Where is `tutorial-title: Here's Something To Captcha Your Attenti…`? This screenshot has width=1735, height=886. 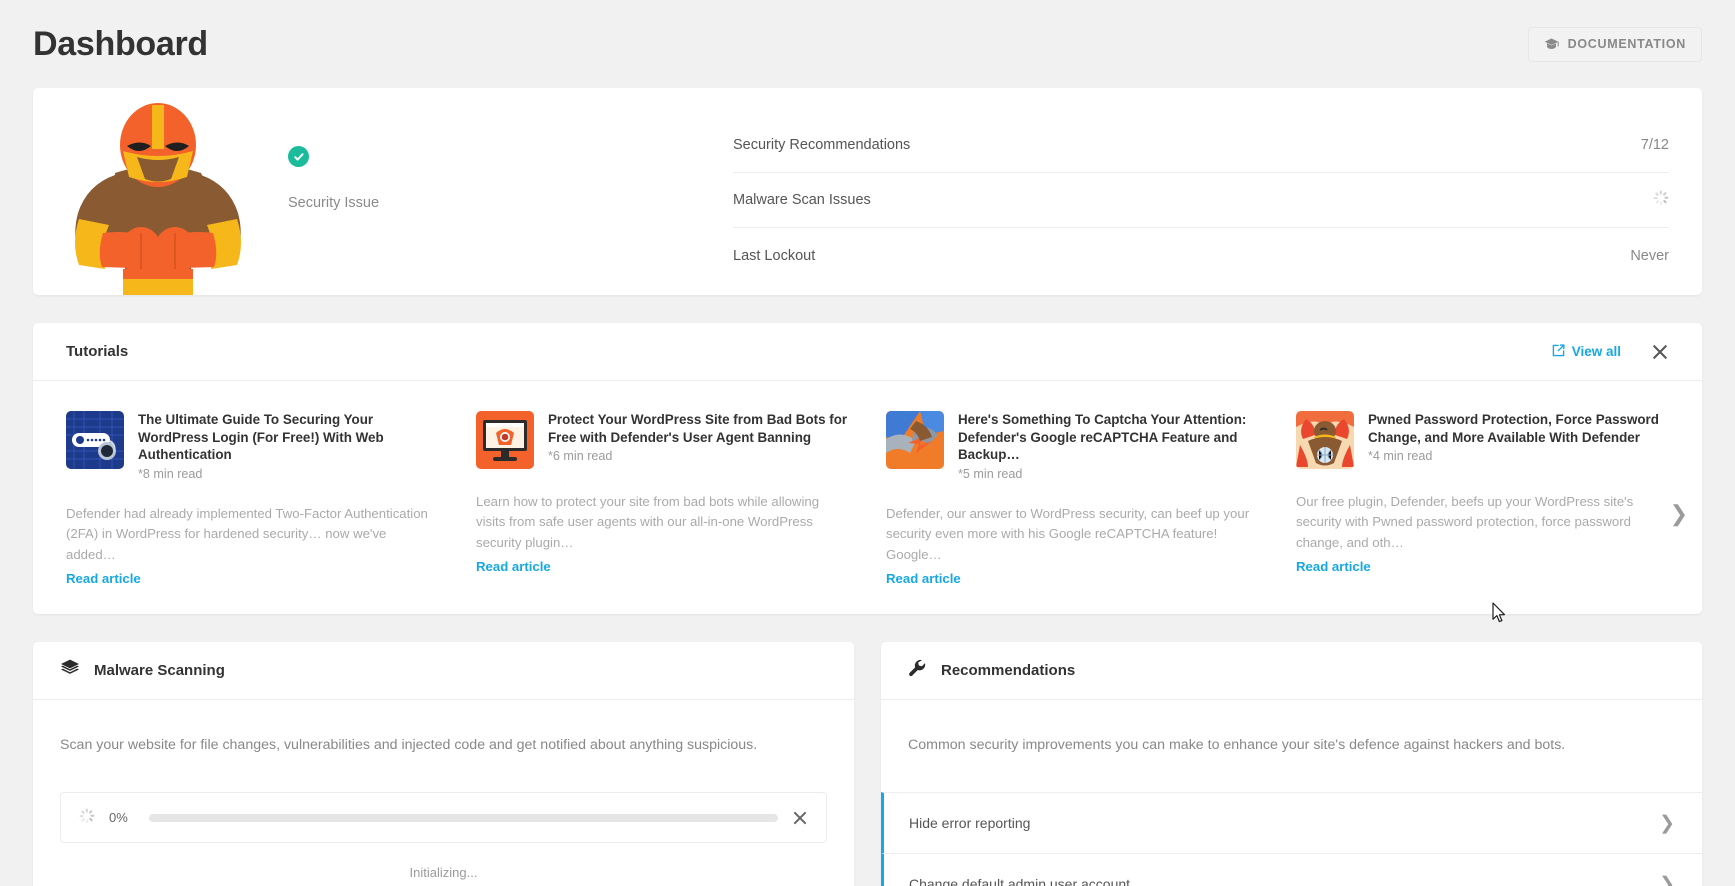 tutorial-title: Here's Something To Captcha Your Attenti… is located at coordinates (1102, 437).